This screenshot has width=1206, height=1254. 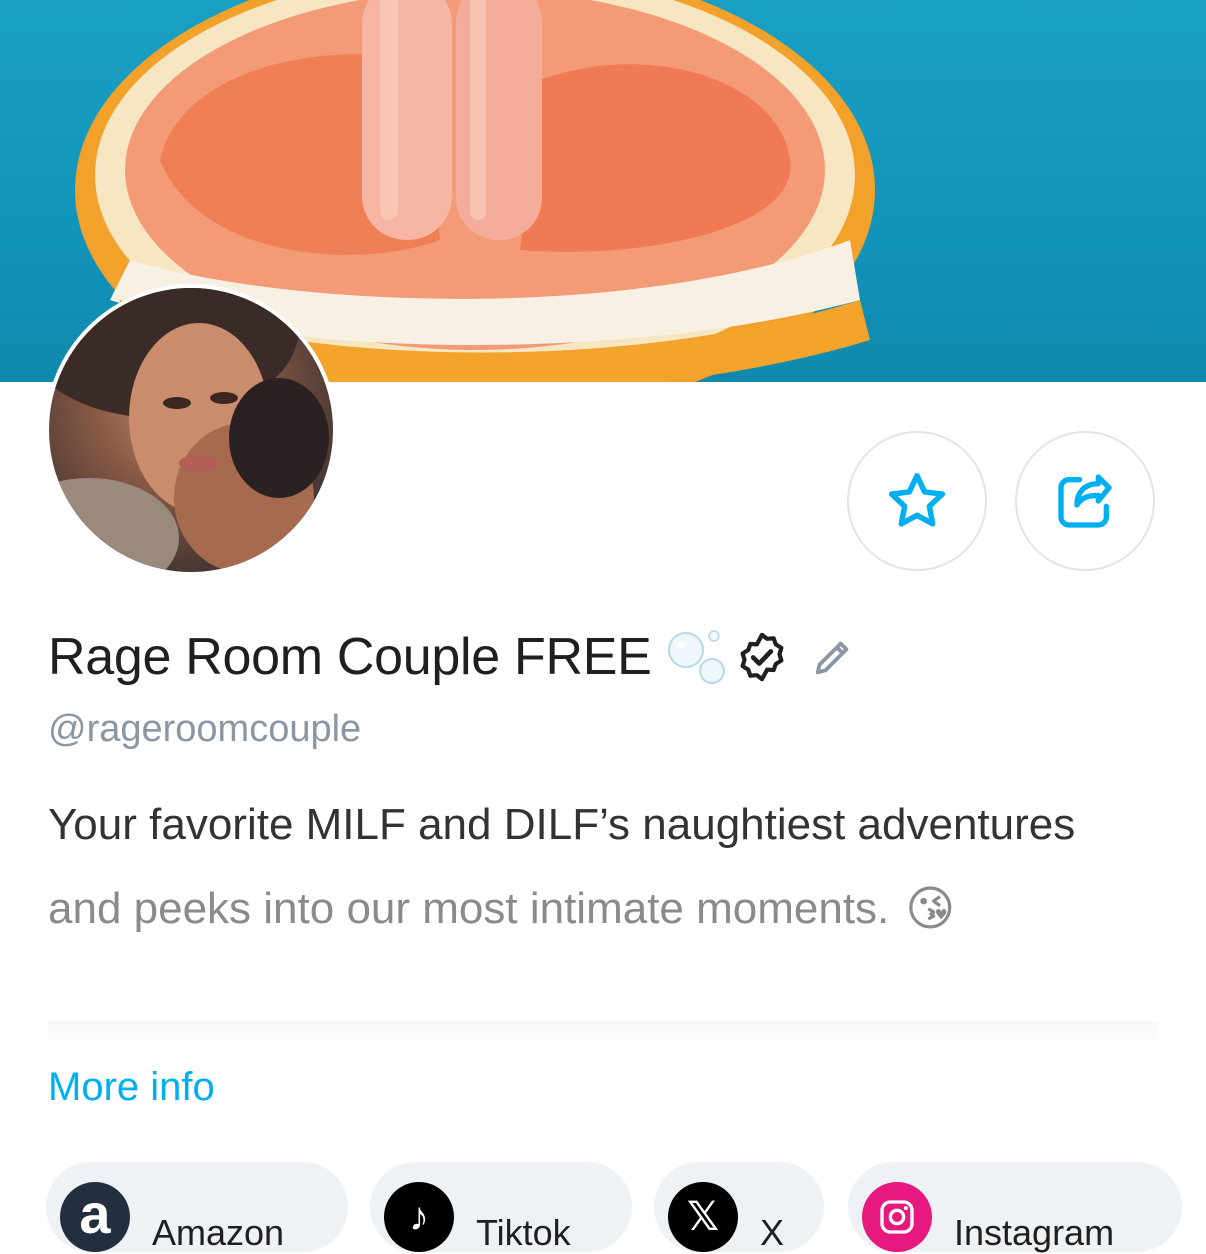 What do you see at coordinates (197, 1207) in the screenshot?
I see `social-link-amazon: a Amazon` at bounding box center [197, 1207].